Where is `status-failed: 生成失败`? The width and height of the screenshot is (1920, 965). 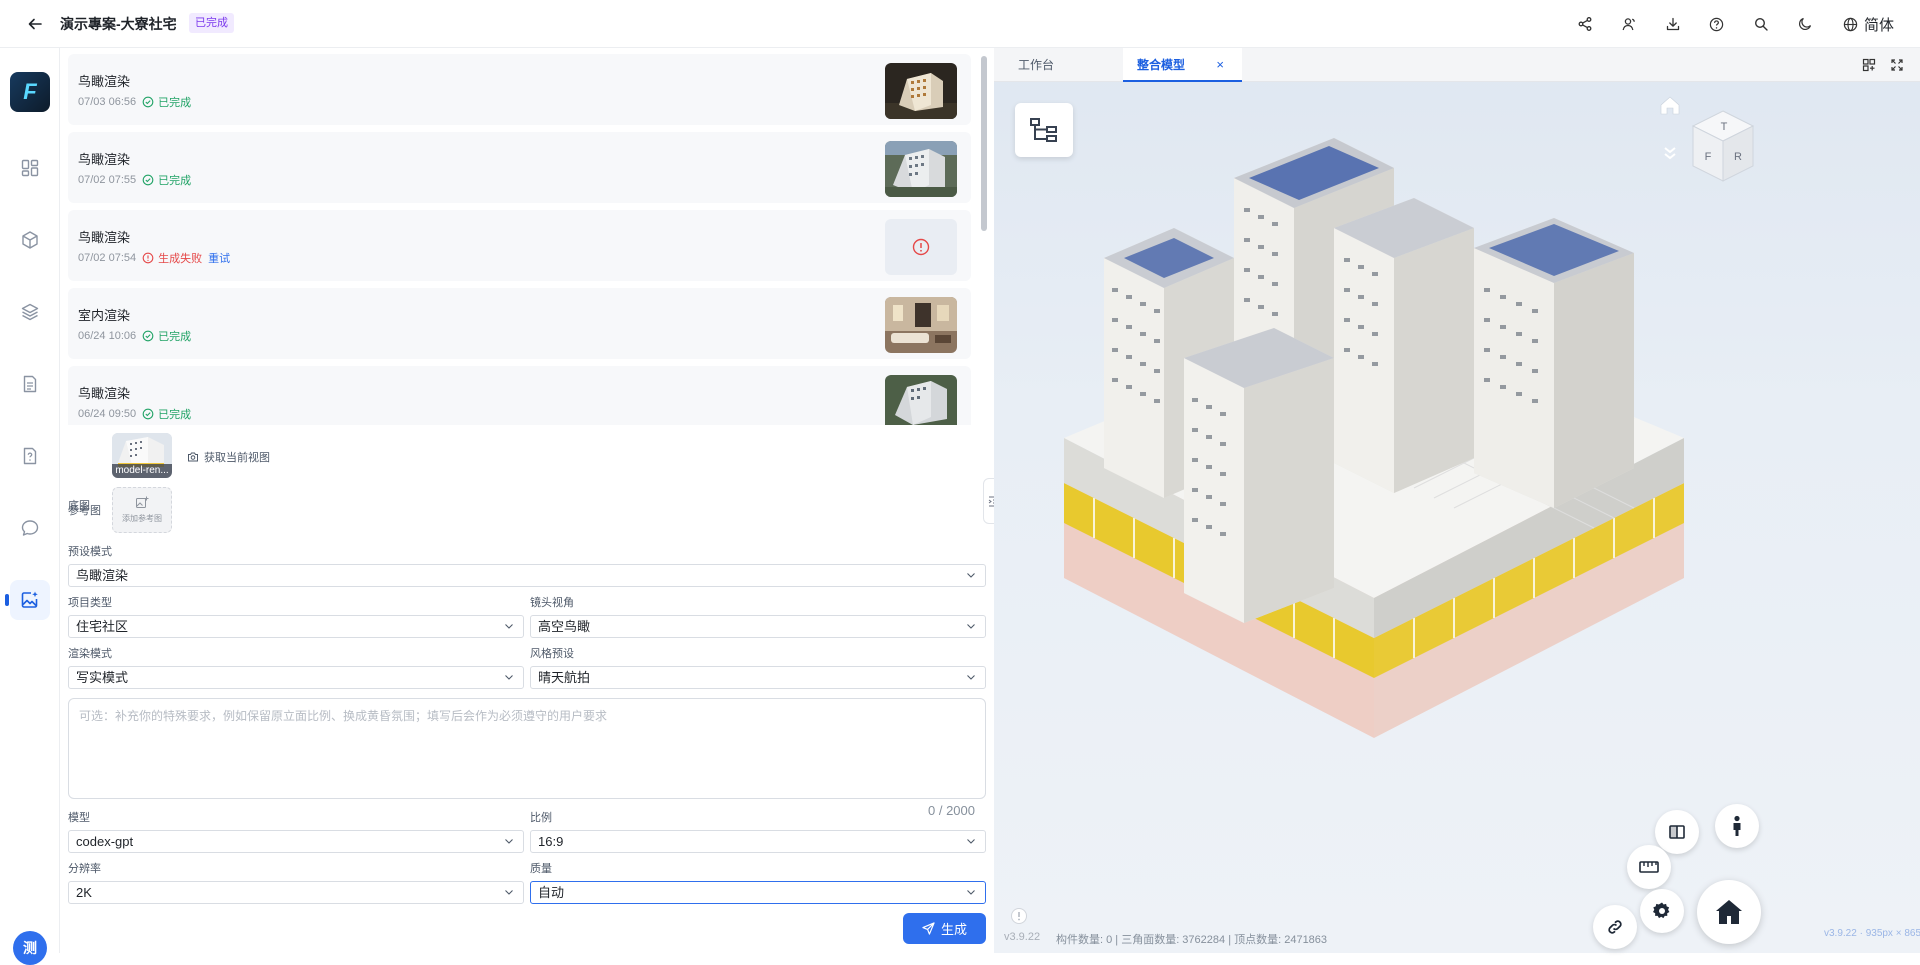
status-failed: 生成失败 is located at coordinates (172, 258).